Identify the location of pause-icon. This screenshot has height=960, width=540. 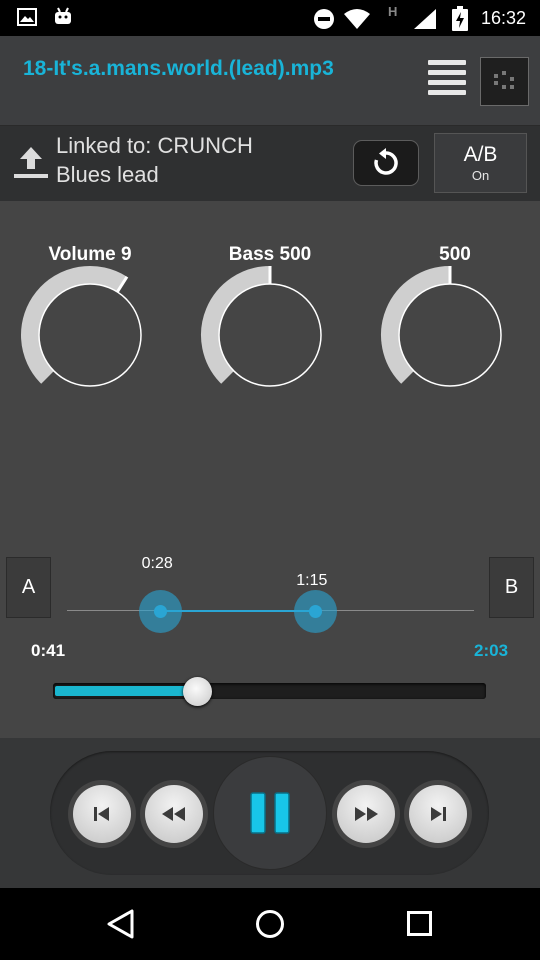
(270, 813).